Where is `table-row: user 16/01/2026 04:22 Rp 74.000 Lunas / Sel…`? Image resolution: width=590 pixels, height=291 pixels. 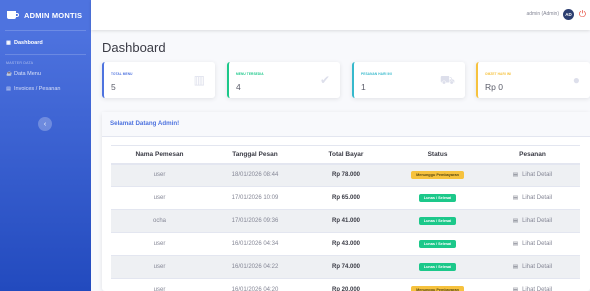 table-row: user 16/01/2026 04:22 Rp 74.000 Lunas / Sel… is located at coordinates (345, 267).